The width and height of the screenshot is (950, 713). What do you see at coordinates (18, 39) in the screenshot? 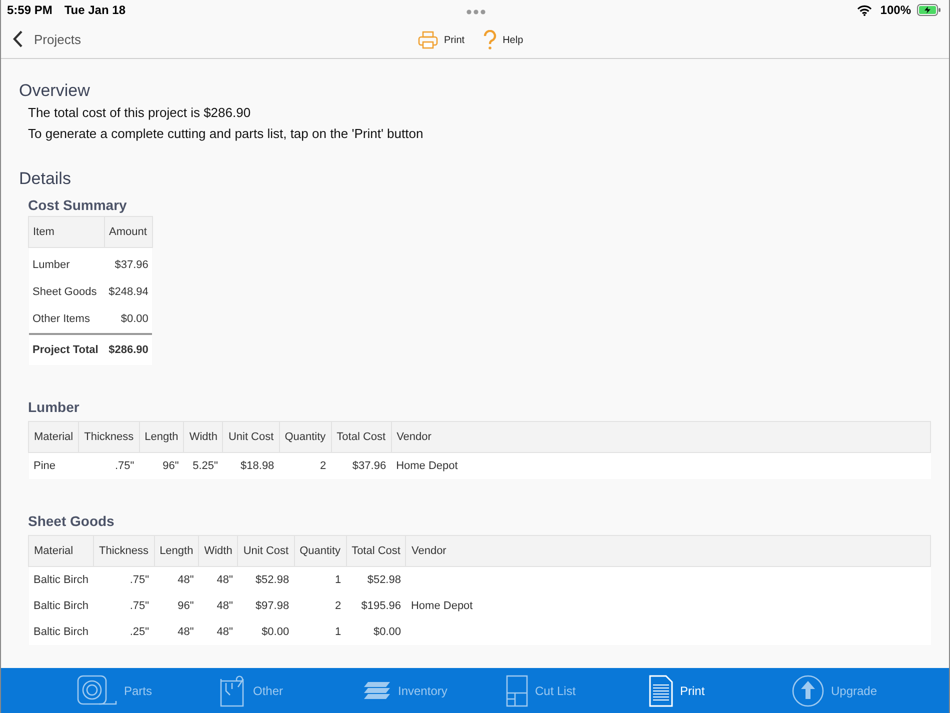
I see `chevron-left-icon` at bounding box center [18, 39].